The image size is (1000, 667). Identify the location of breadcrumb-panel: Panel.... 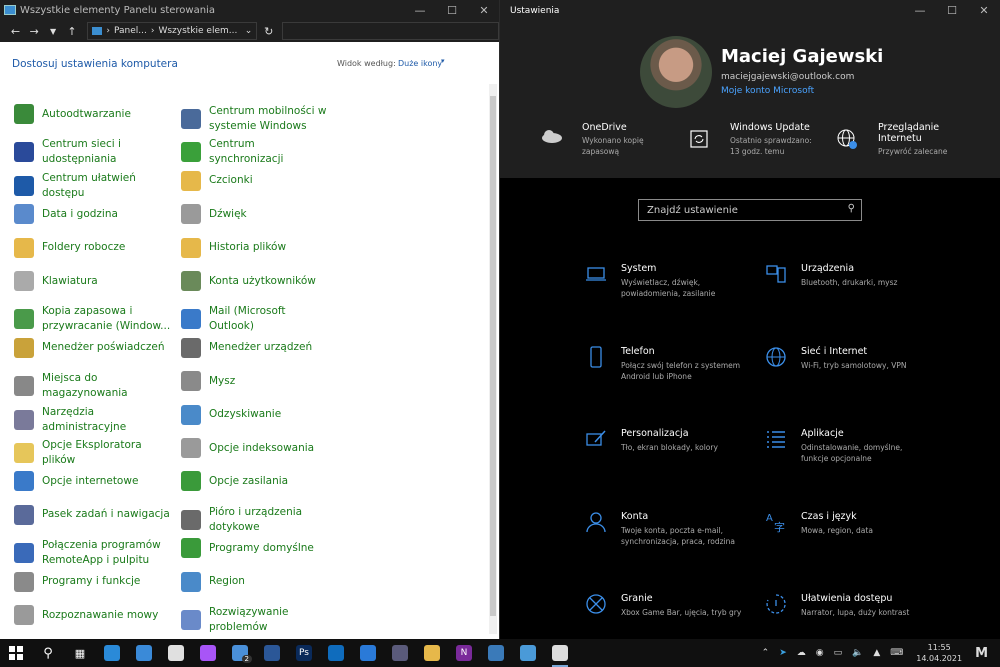
(130, 31).